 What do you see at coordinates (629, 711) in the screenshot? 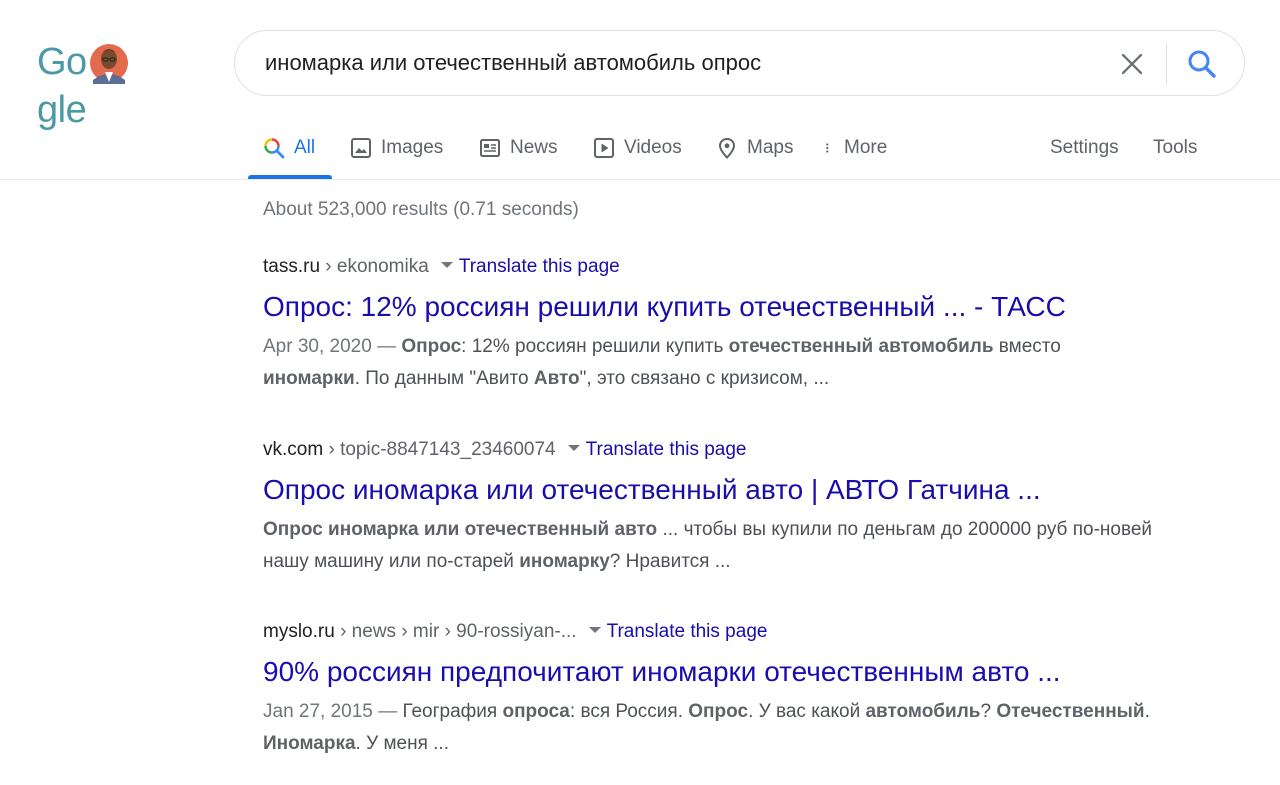
I see `snippet-text: : вся Россия.` at bounding box center [629, 711].